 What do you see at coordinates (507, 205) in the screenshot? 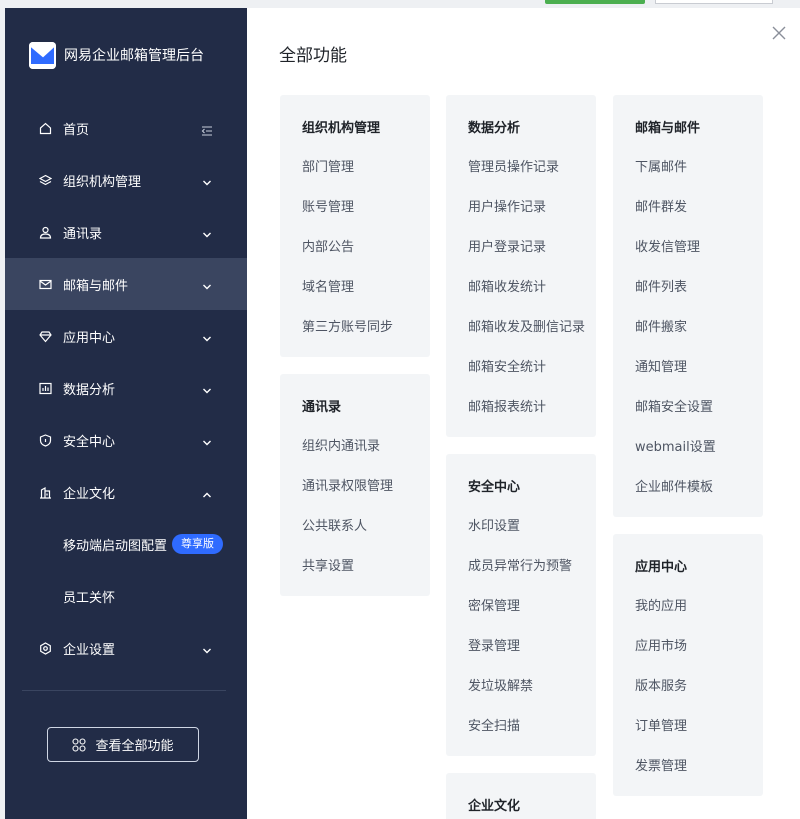
I see `function-link: 用户操作记录` at bounding box center [507, 205].